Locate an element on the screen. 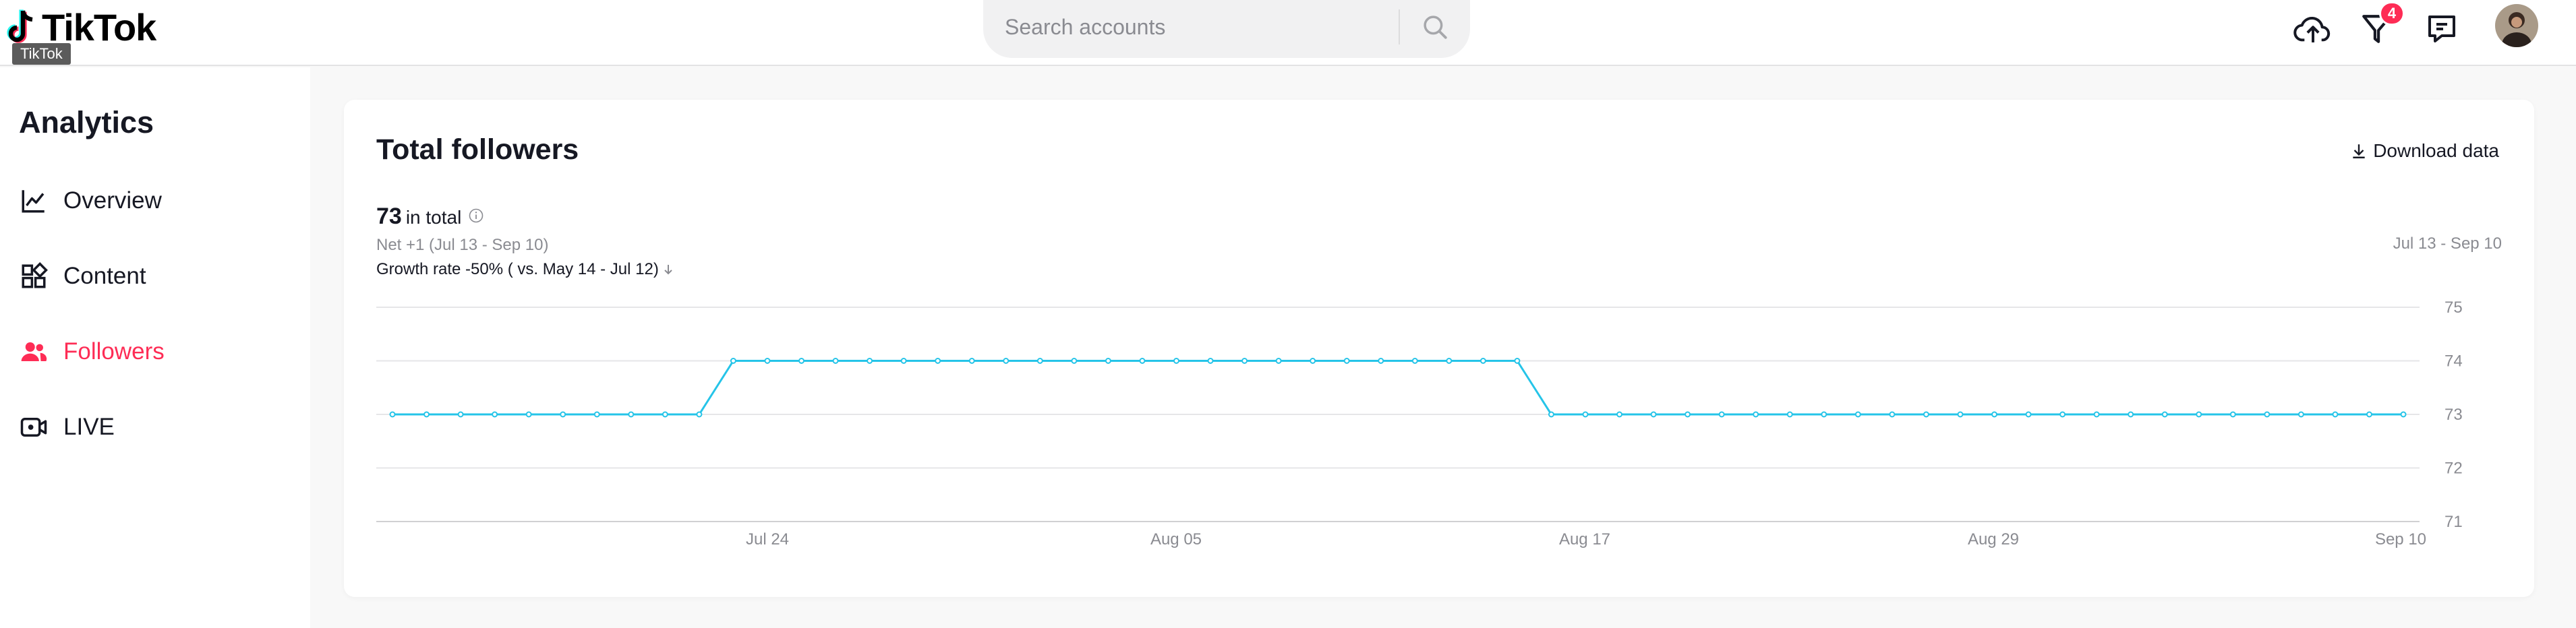 This screenshot has width=2576, height=628. y-tick-label: 73 is located at coordinates (2454, 415).